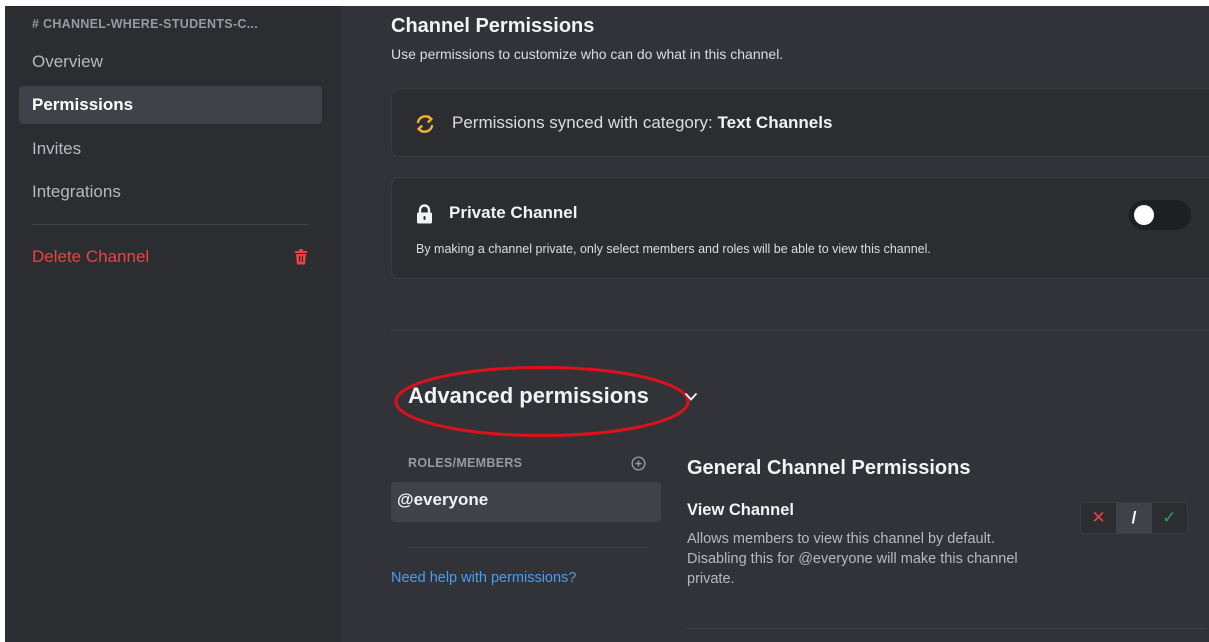  Describe the element at coordinates (170, 62) in the screenshot. I see `sidebar-item-overview: Overview` at that location.